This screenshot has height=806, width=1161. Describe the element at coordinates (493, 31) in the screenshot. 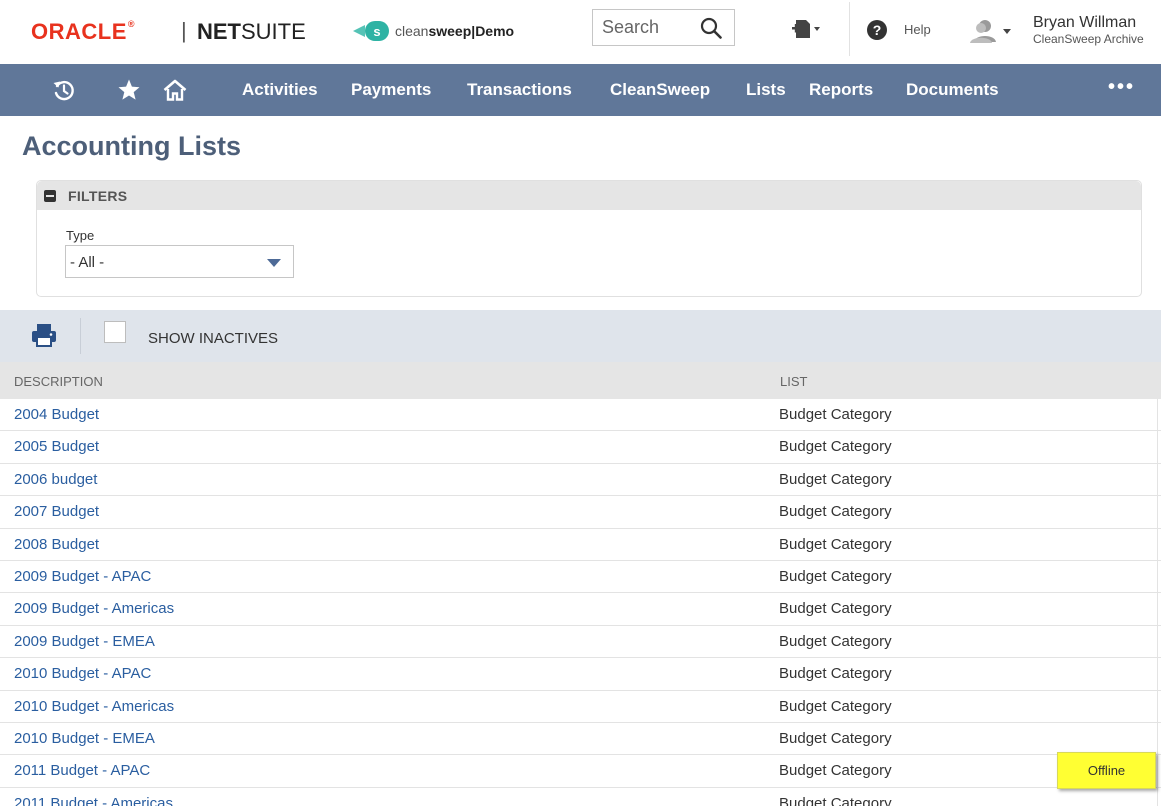

I see `company-name-suffix: |Demo` at that location.